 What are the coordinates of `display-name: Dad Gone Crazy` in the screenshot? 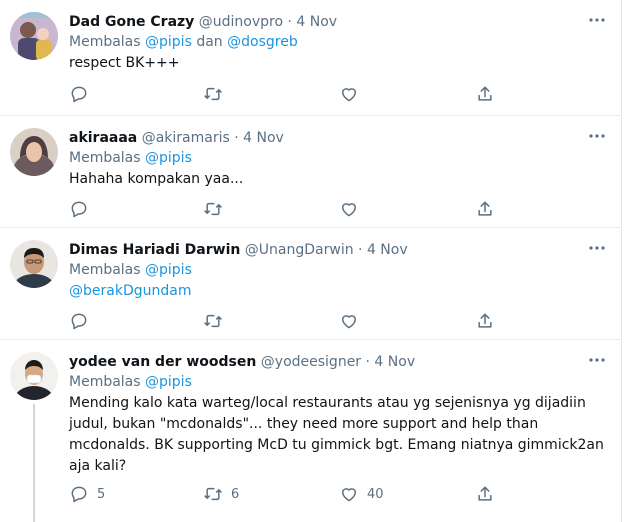 It's located at (131, 22).